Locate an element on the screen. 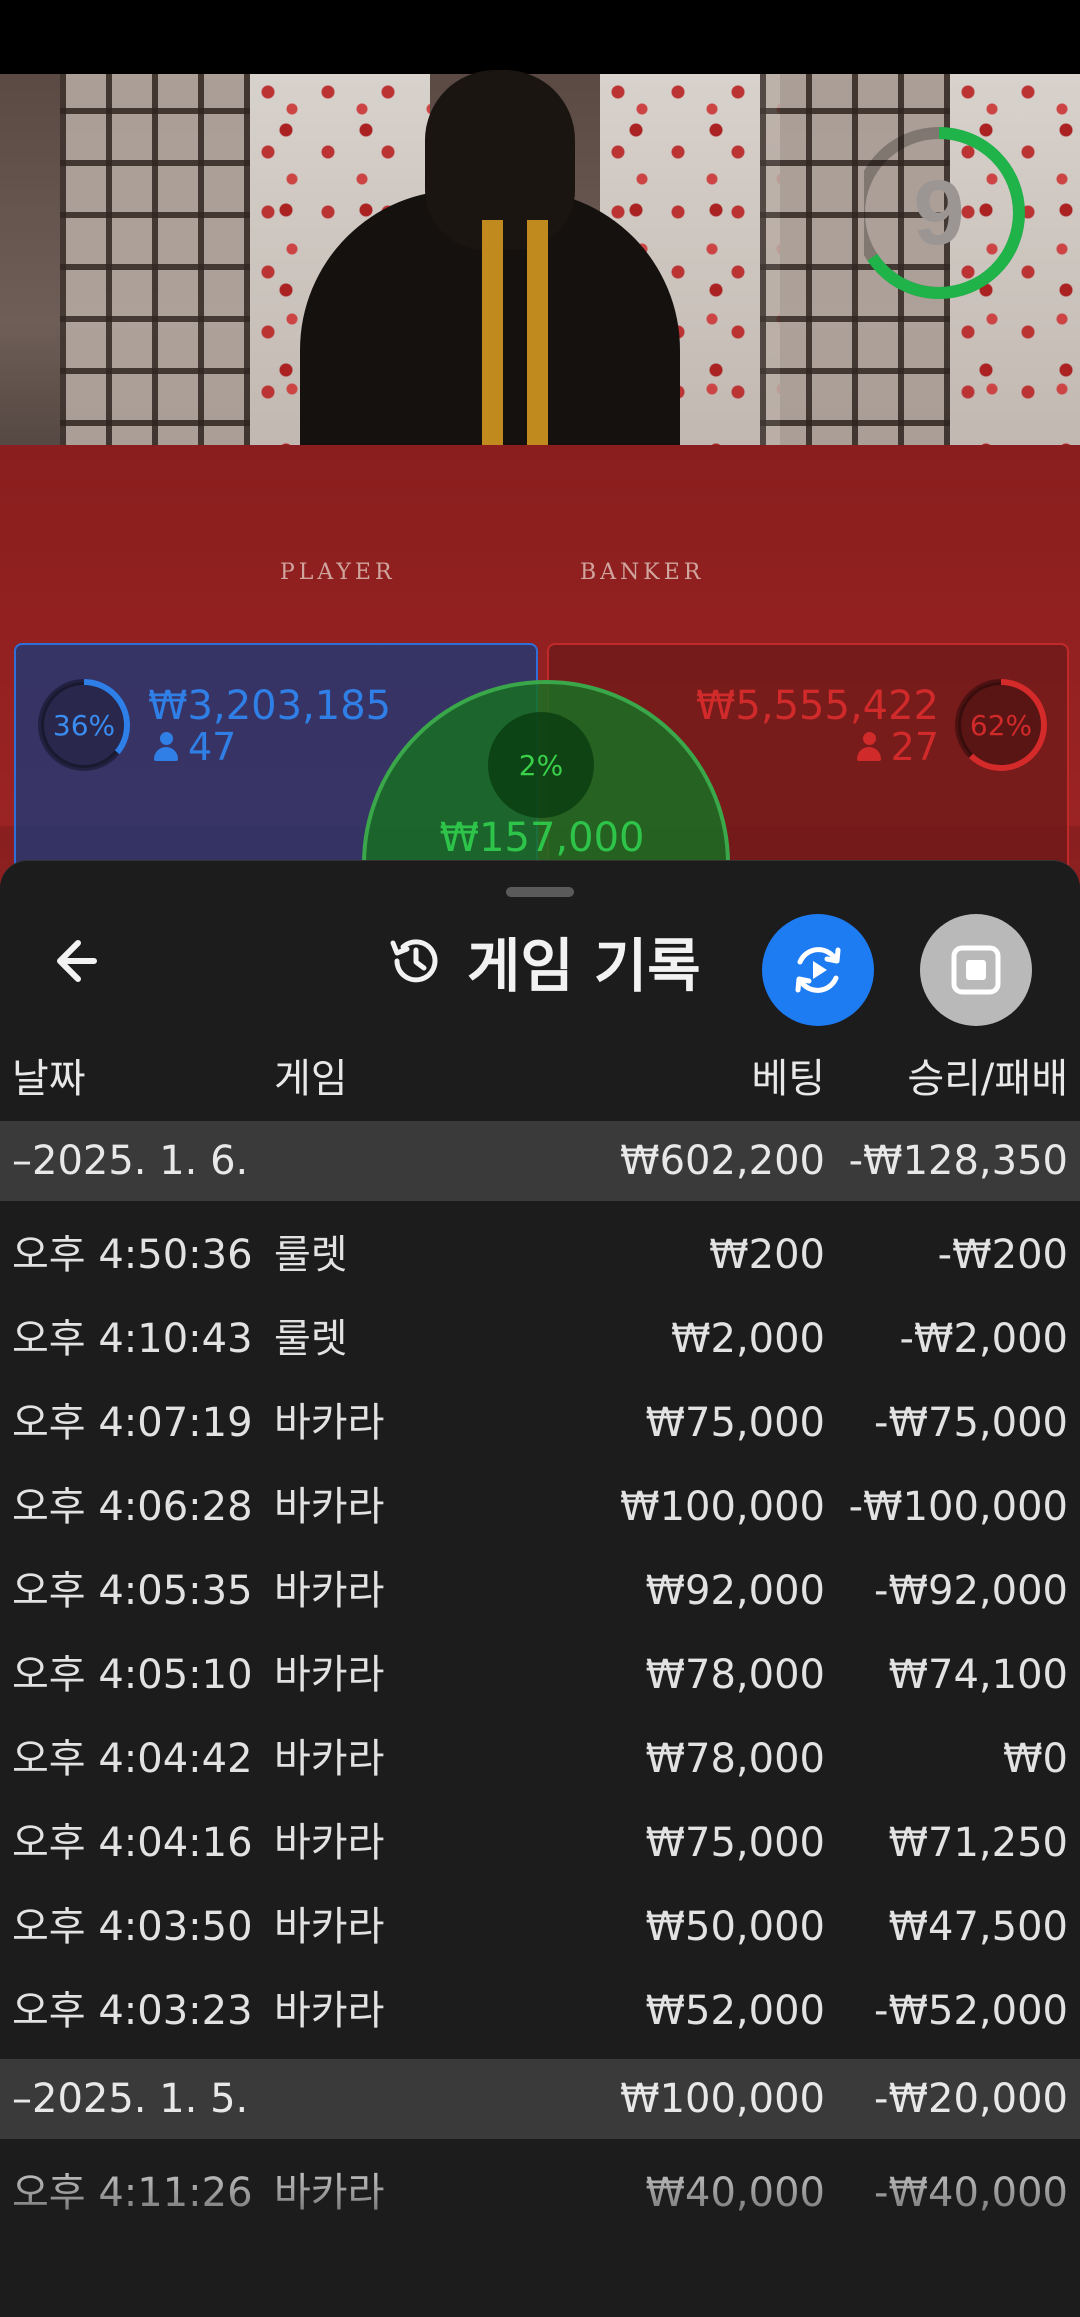 The image size is (1080, 2317). group-winloss-total: -₩20,000 is located at coordinates (971, 2099).